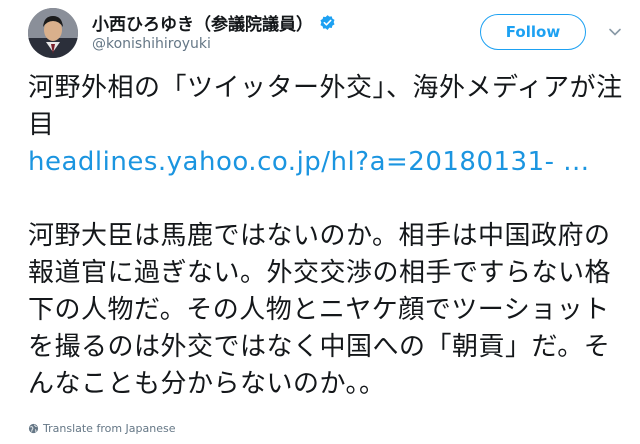 The width and height of the screenshot is (640, 444). Describe the element at coordinates (33, 428) in the screenshot. I see `globe-icon` at that location.